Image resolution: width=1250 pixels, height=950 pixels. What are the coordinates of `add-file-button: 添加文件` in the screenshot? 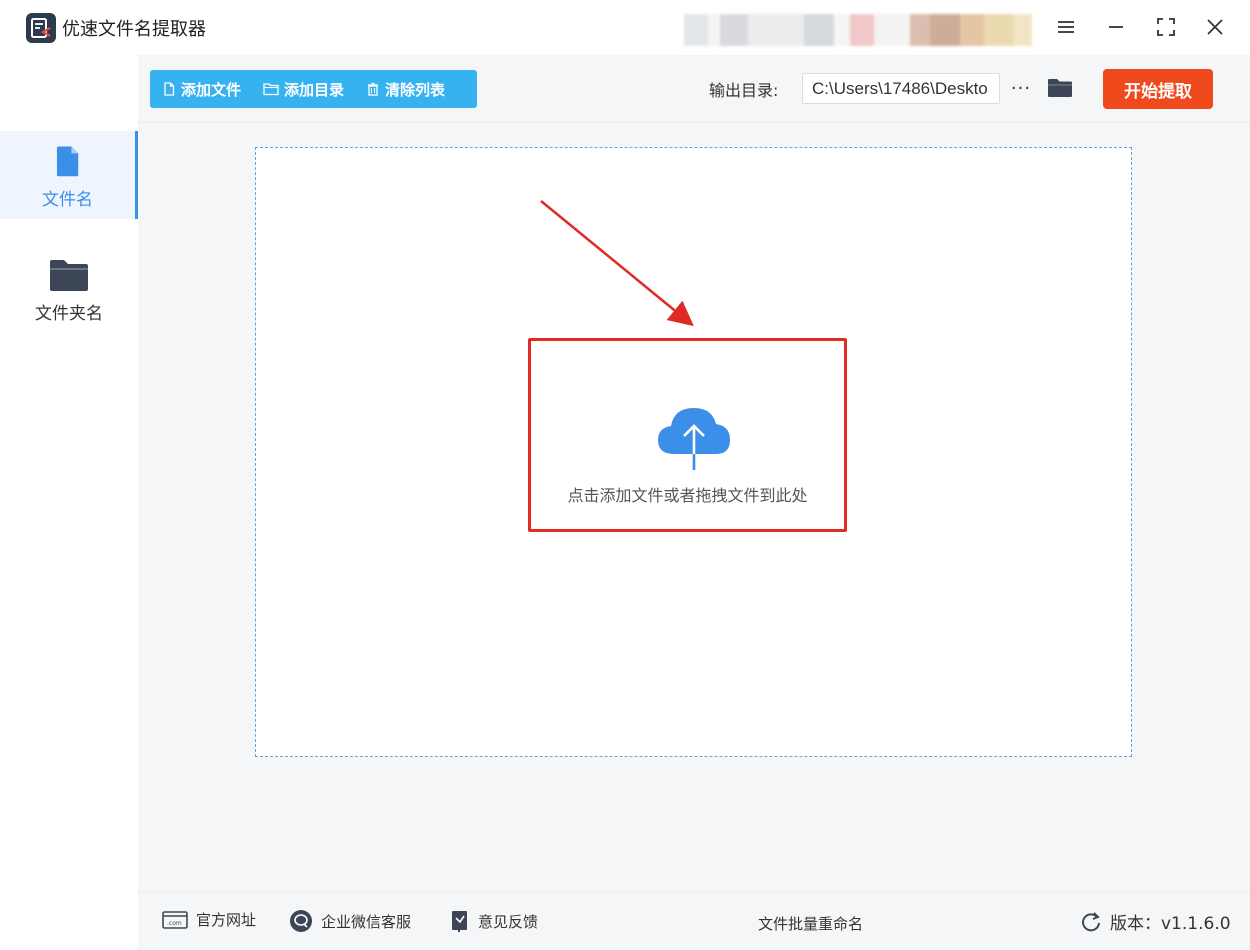 It's located at (201, 89).